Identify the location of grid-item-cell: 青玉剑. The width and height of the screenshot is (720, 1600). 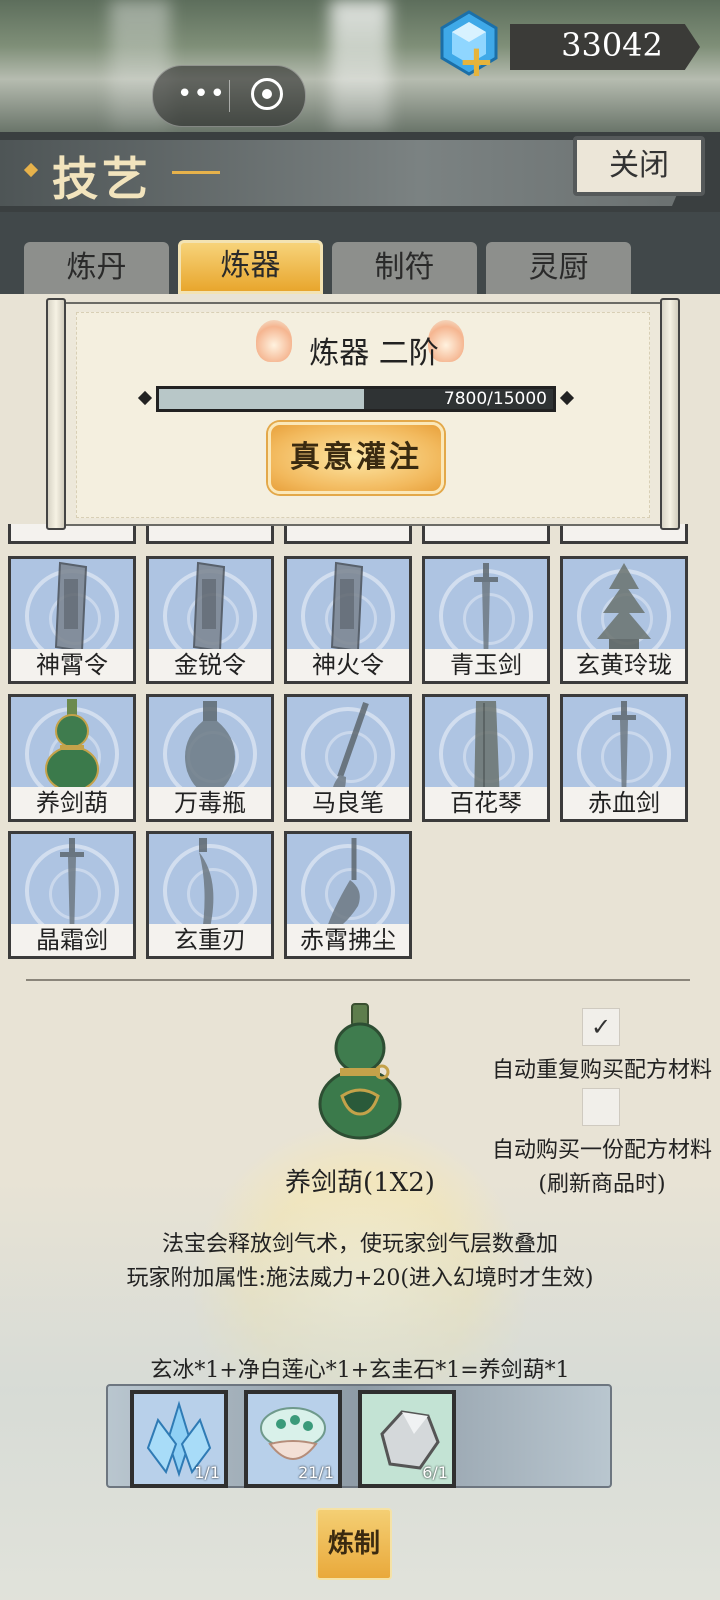
(486, 620).